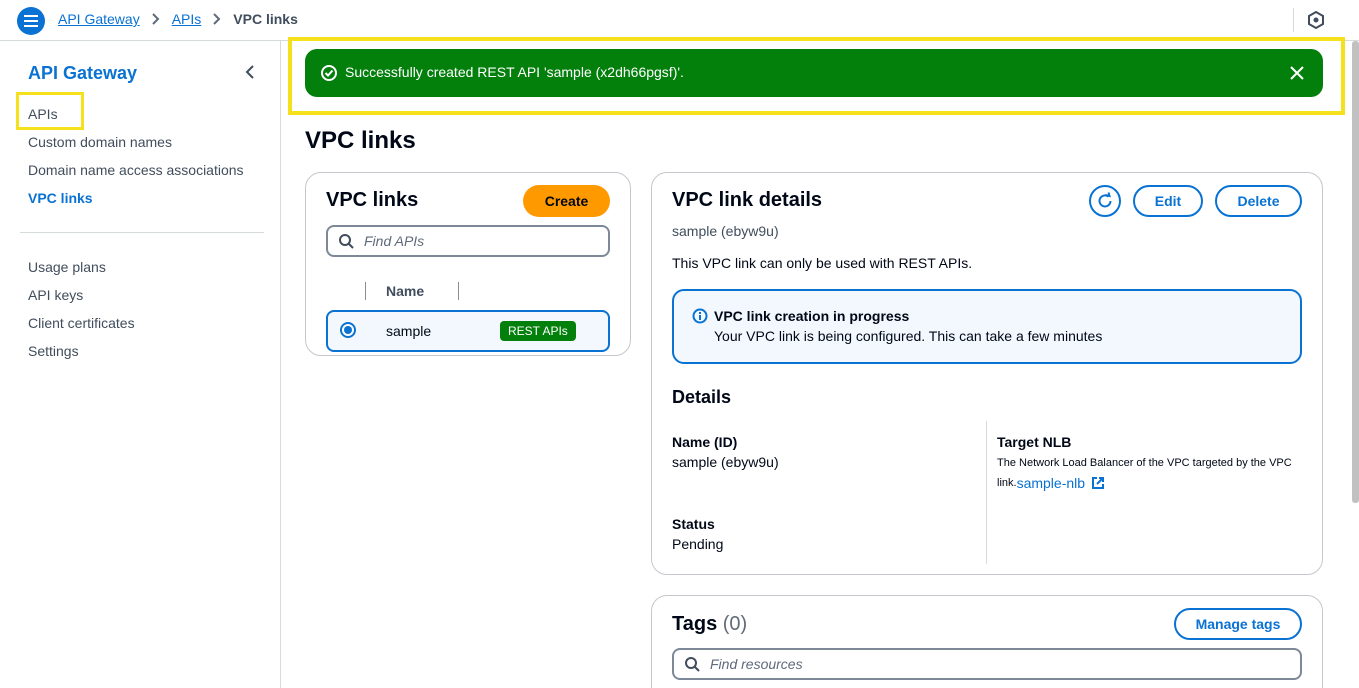  Describe the element at coordinates (812, 316) in the screenshot. I see `info-title: VPC link creation in progress` at that location.